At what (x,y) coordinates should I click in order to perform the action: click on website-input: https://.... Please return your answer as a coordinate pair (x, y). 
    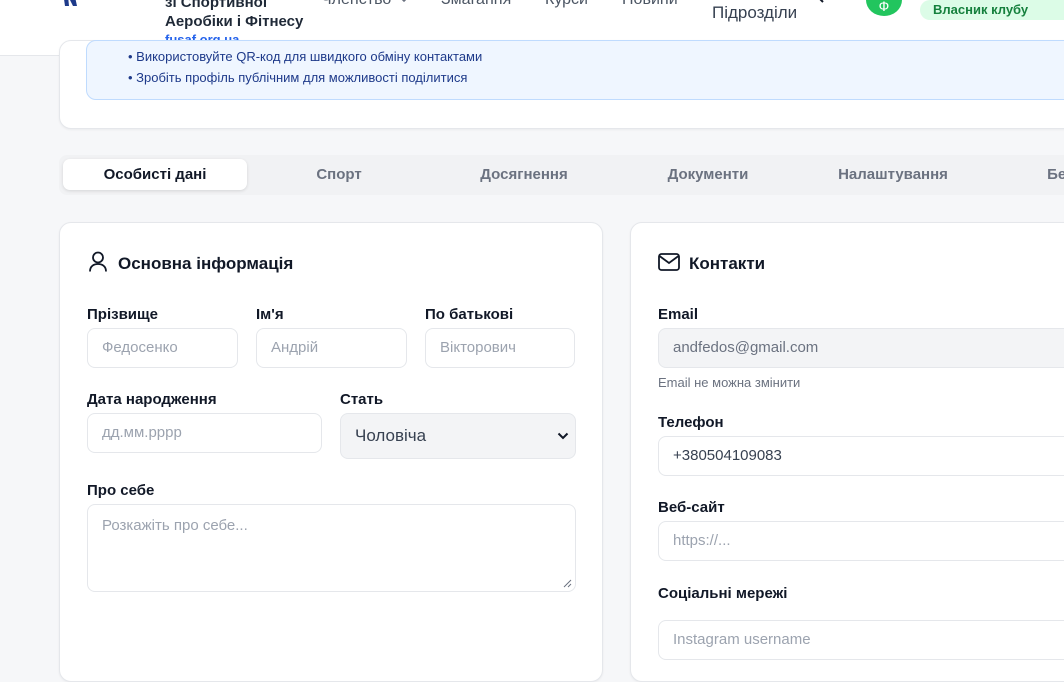
    Looking at the image, I should click on (861, 541).